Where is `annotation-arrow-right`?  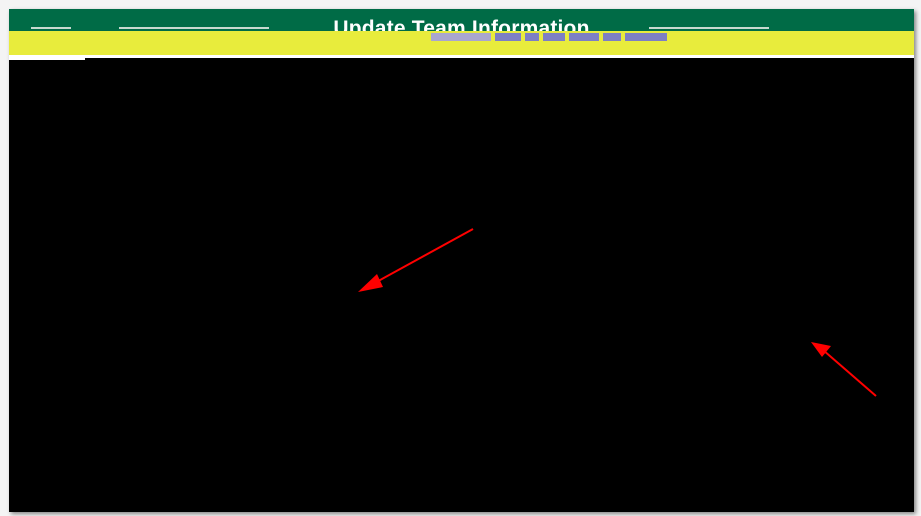 annotation-arrow-right is located at coordinates (844, 369).